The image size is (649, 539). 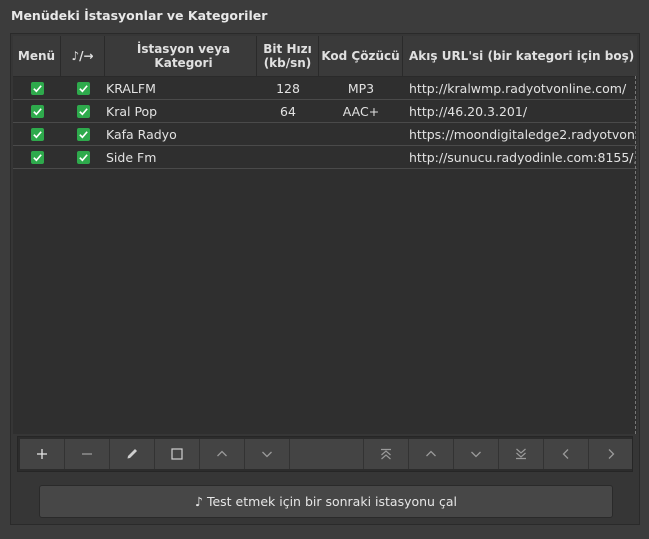 What do you see at coordinates (287, 49) in the screenshot?
I see `column-header-bitrate-line1: Bit Hızı` at bounding box center [287, 49].